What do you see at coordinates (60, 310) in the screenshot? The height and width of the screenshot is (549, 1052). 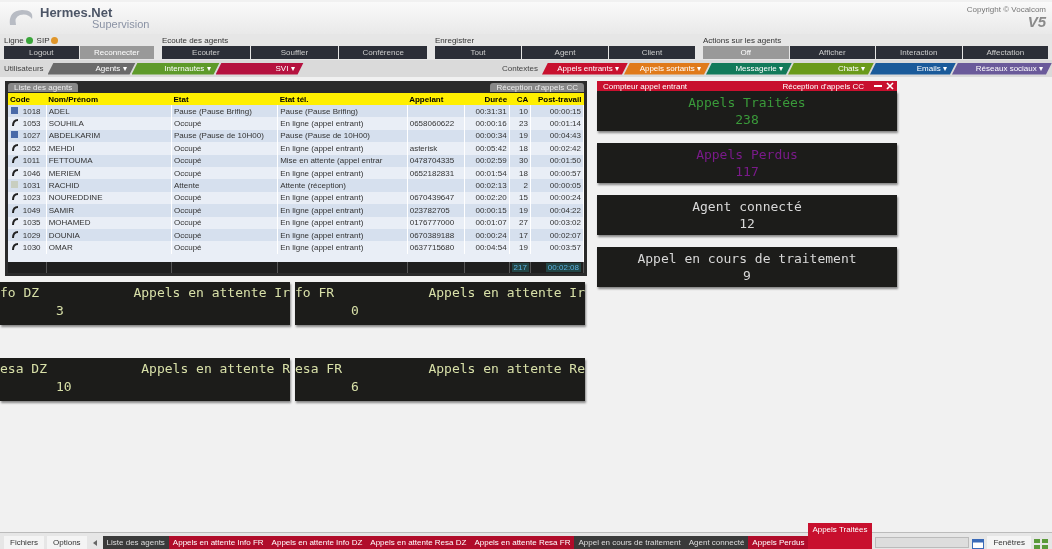 I see `display-value: 3` at bounding box center [60, 310].